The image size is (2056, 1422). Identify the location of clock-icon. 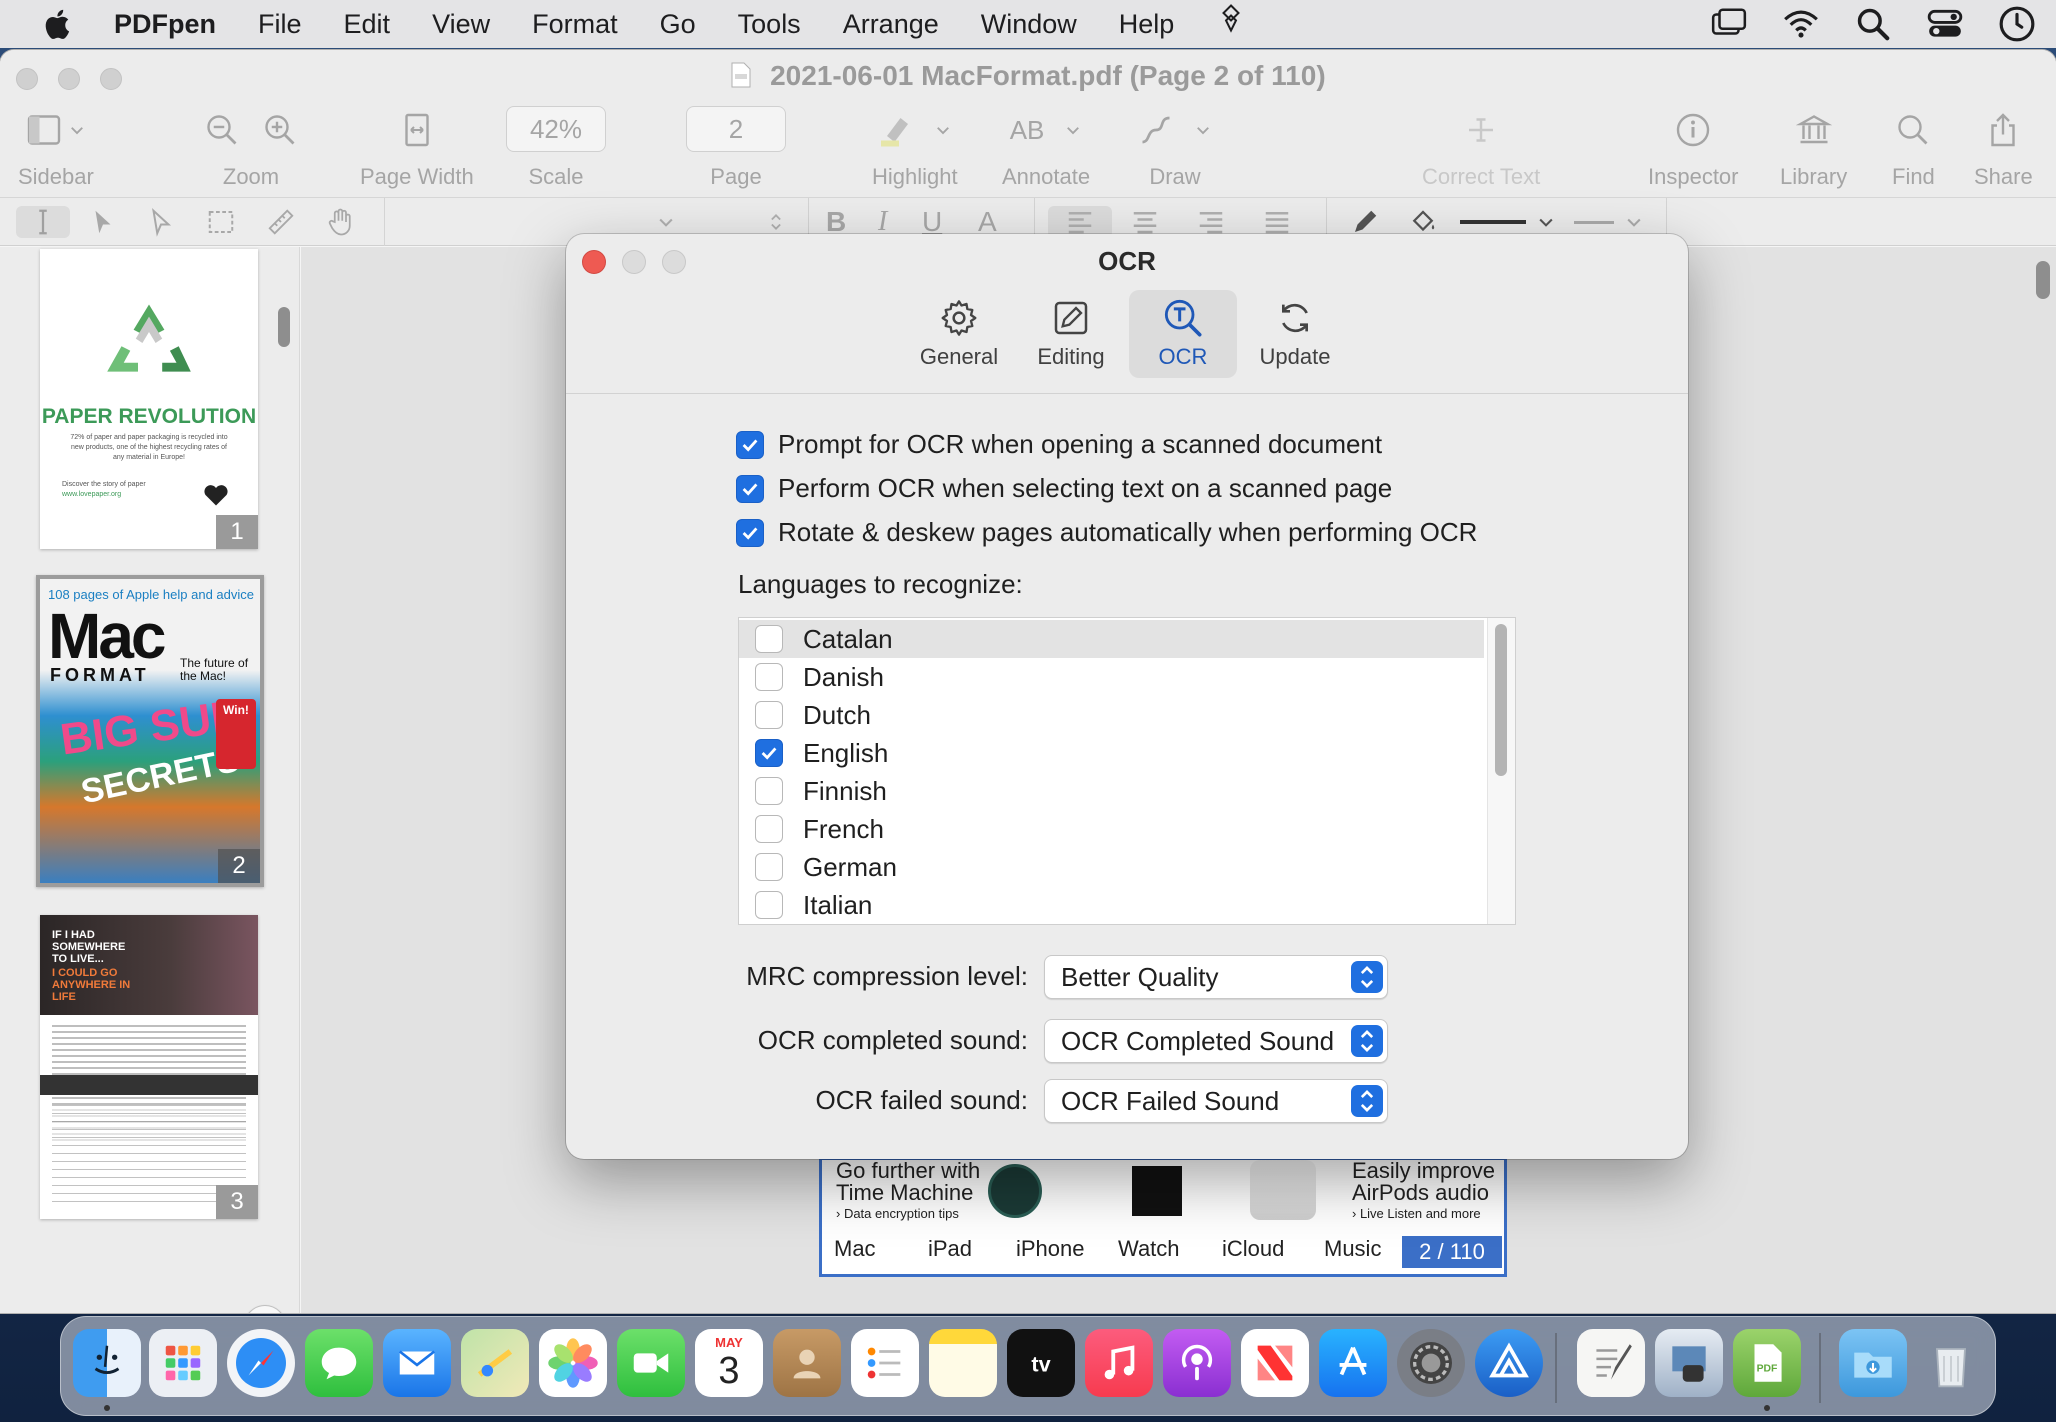
(2017, 24).